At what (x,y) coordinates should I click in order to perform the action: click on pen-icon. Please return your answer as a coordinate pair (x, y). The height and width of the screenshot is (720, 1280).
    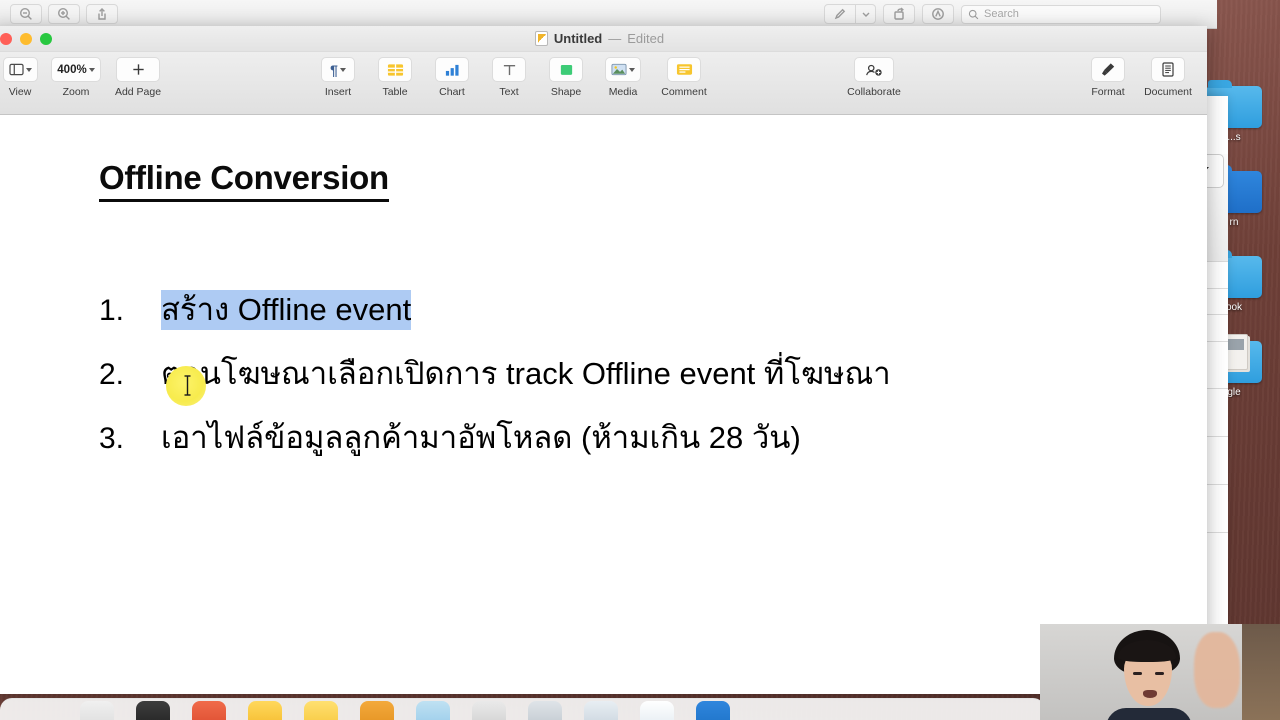
    Looking at the image, I should click on (840, 14).